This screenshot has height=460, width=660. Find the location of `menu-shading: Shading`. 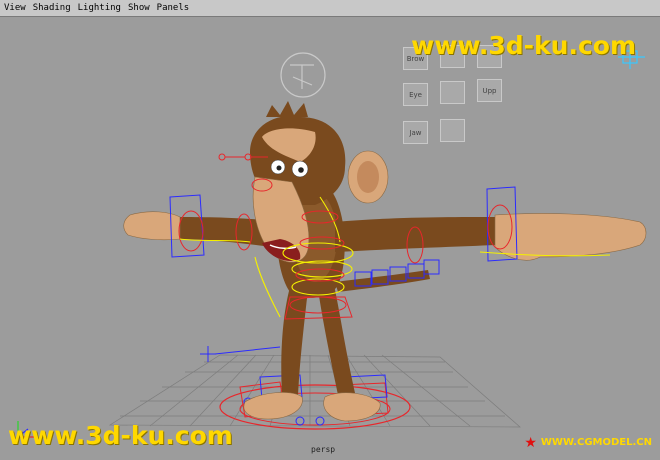

menu-shading: Shading is located at coordinates (51, 8).